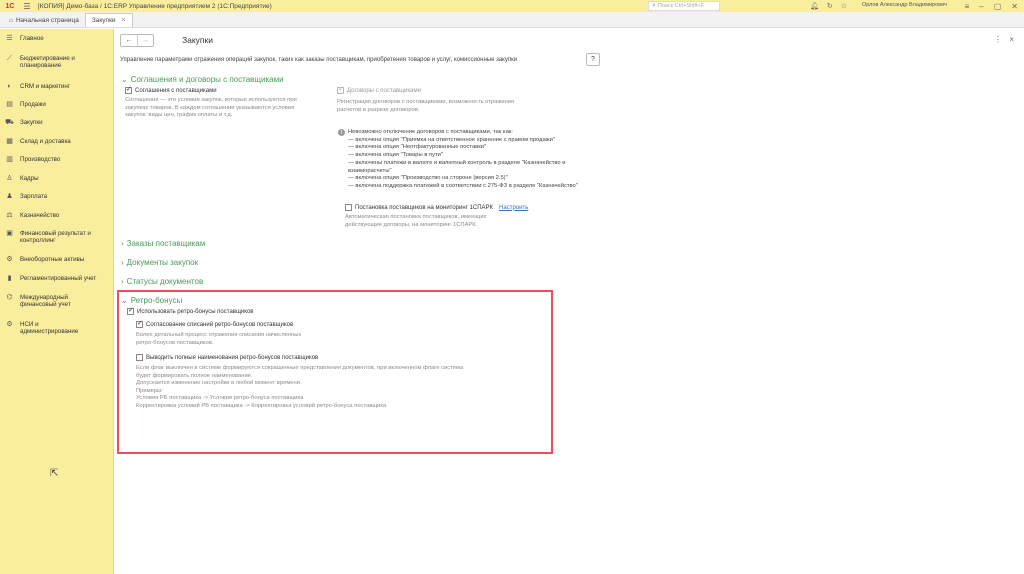 The image size is (1024, 574). What do you see at coordinates (24, 39) in the screenshot?
I see `sidebar-item-main: ☰ Главное` at bounding box center [24, 39].